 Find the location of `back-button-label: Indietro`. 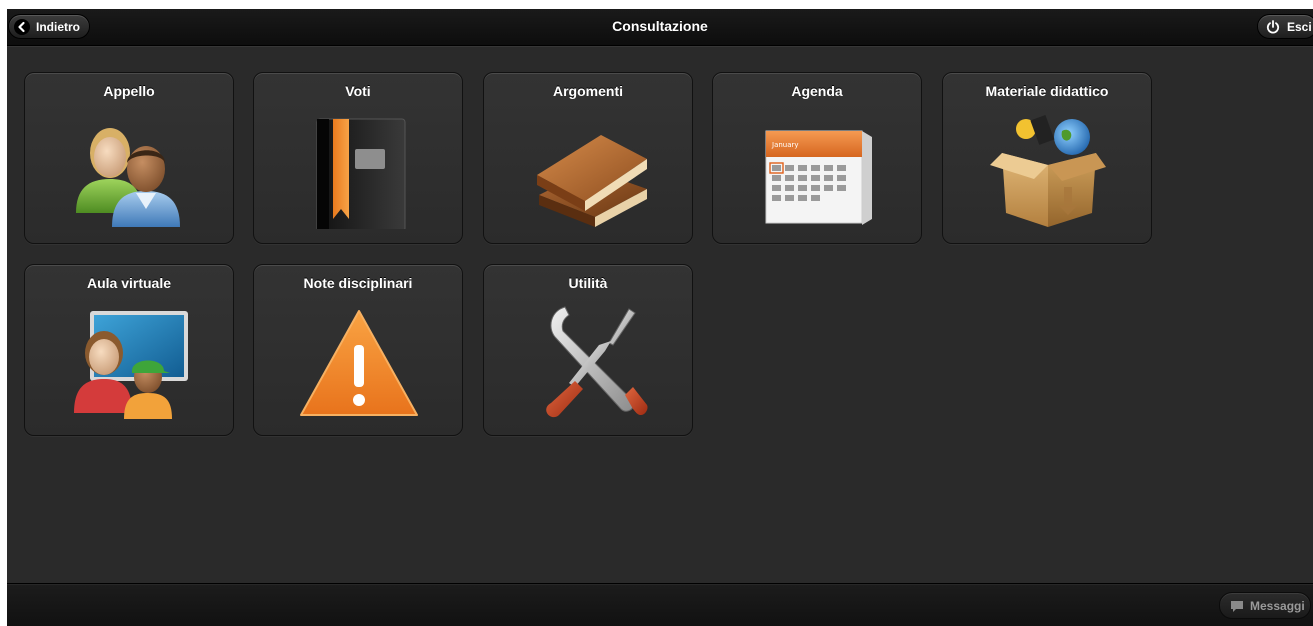

back-button-label: Indietro is located at coordinates (58, 26).